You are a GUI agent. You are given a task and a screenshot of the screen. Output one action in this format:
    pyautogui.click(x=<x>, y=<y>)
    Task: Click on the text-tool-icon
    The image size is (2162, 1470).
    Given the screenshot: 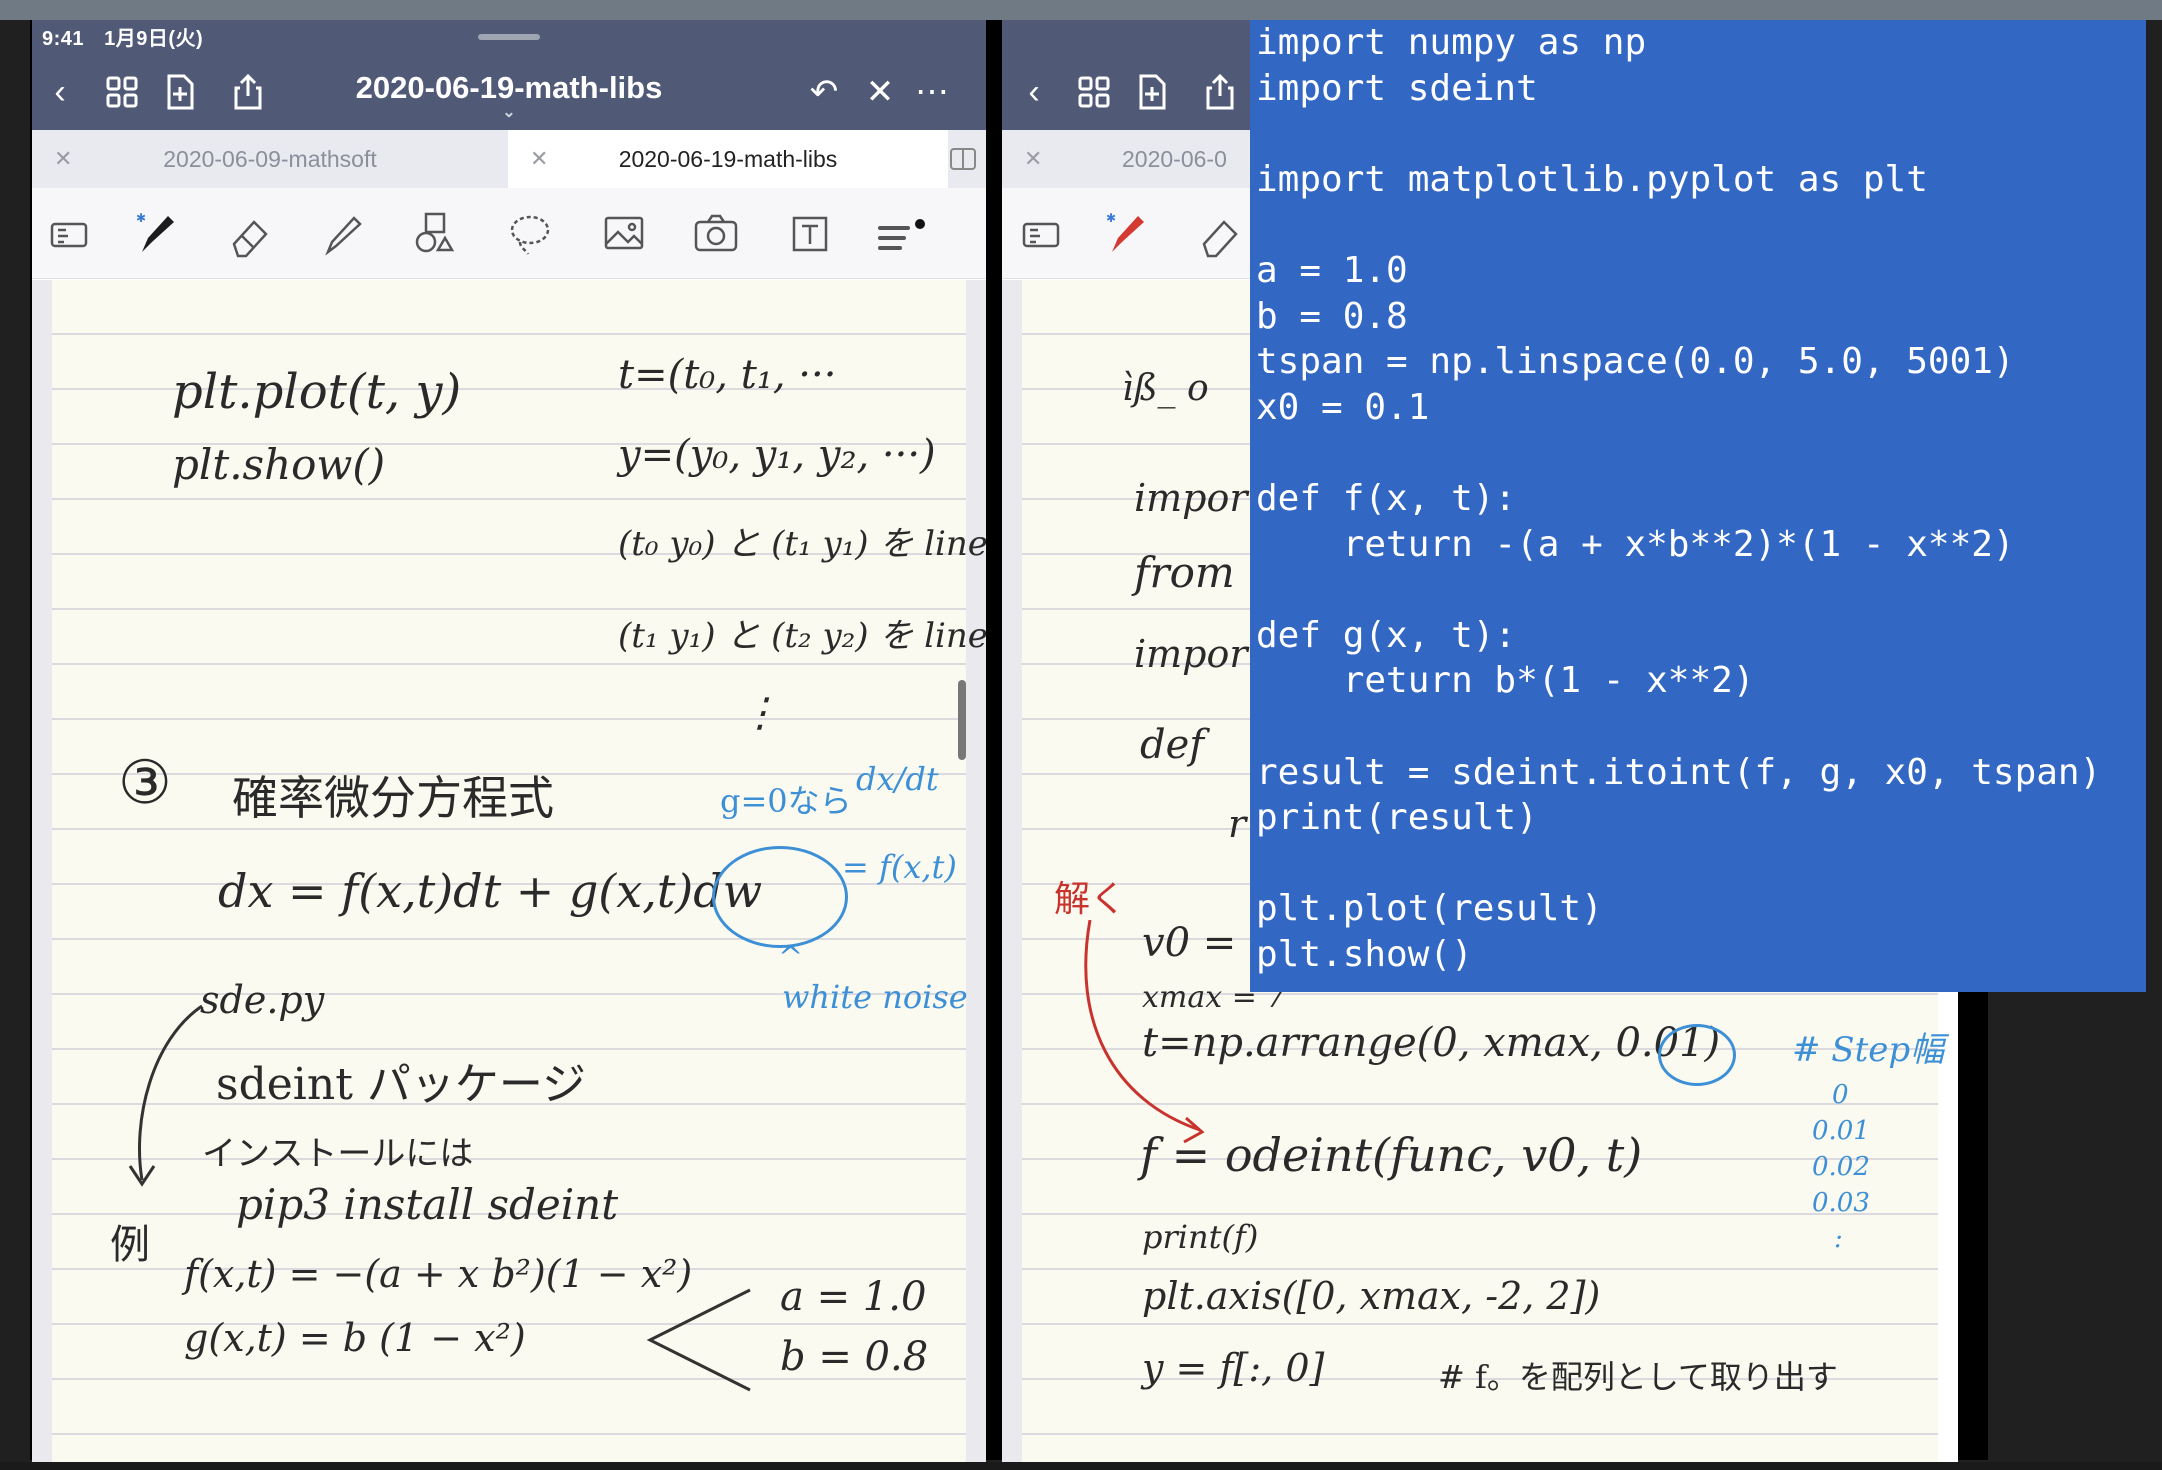 What is the action you would take?
    pyautogui.click(x=810, y=234)
    